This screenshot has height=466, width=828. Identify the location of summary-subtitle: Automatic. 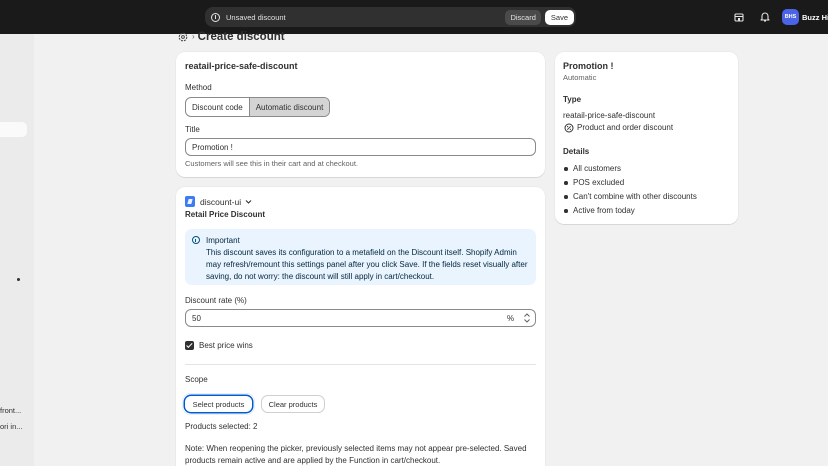
(580, 77).